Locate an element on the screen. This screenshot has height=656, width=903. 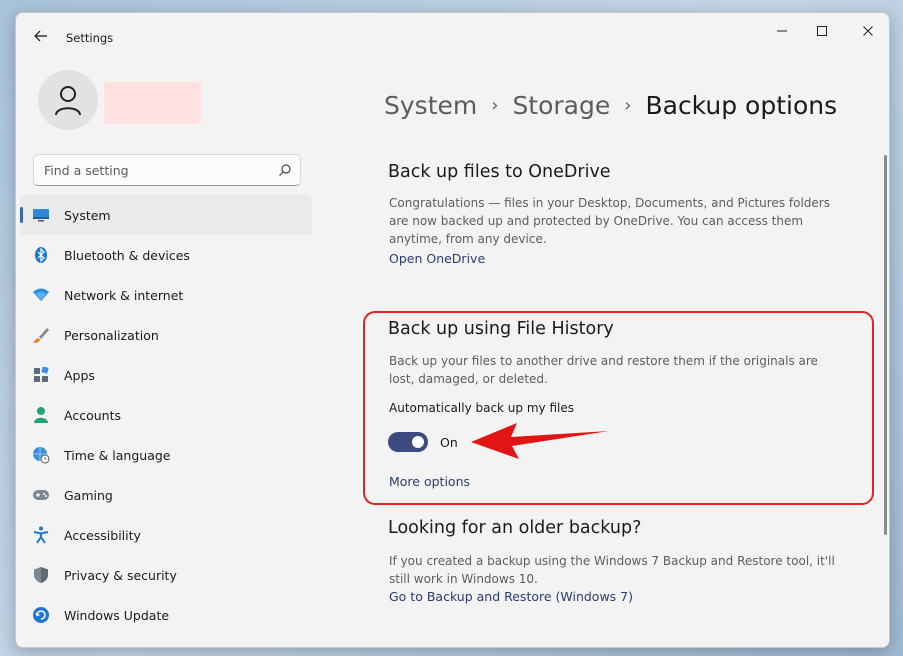
monitor-icon is located at coordinates (41, 215).